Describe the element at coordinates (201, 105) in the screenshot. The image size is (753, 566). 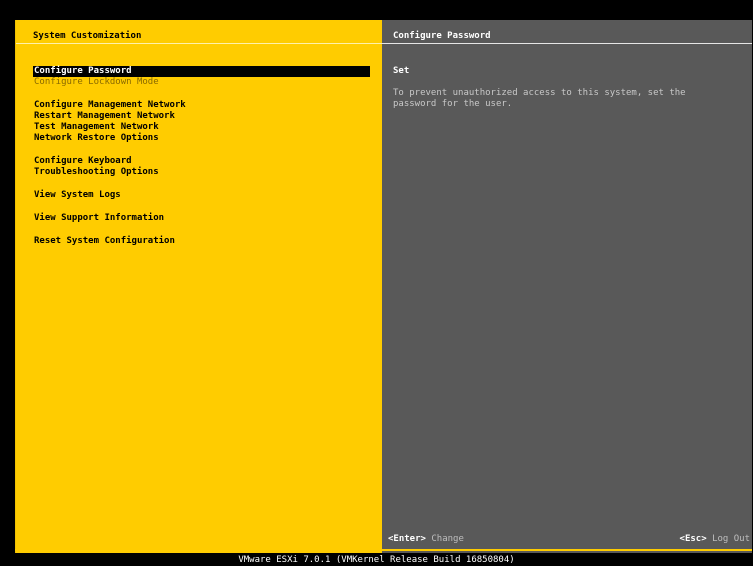
I see `menu-item-configure-management-network: Configure Management Network` at that location.